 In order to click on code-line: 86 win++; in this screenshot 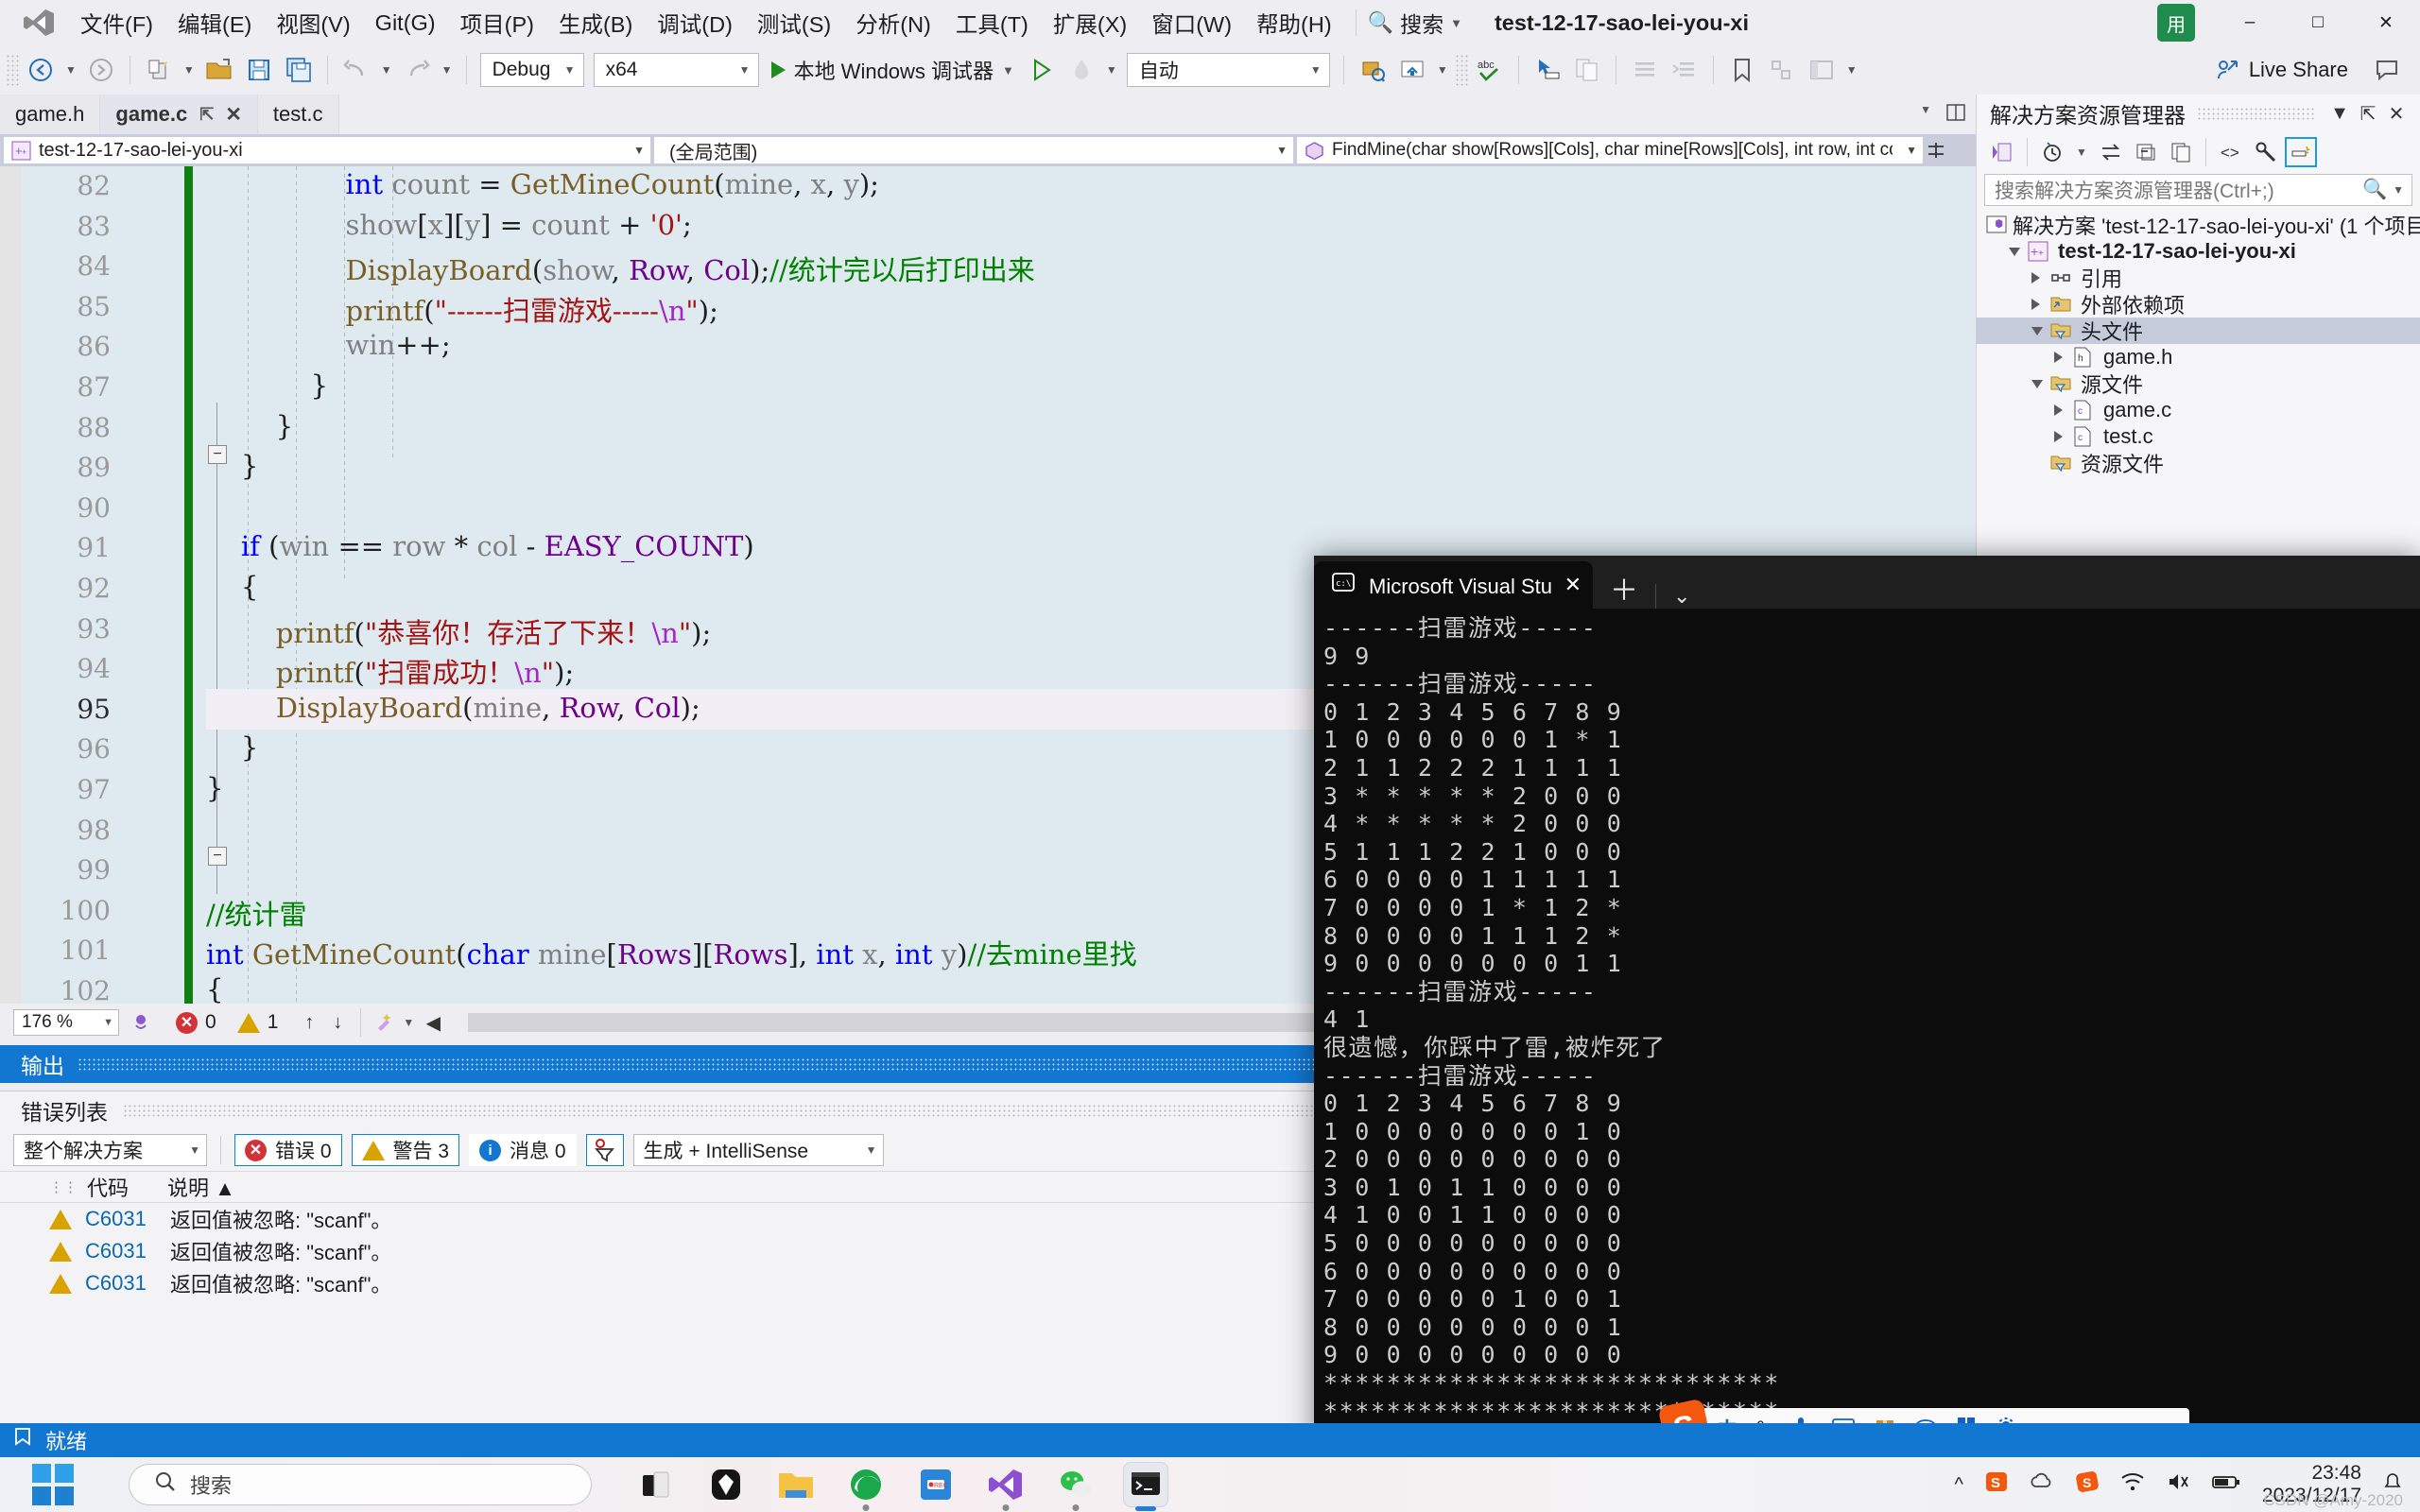, I will do `click(988, 347)`.